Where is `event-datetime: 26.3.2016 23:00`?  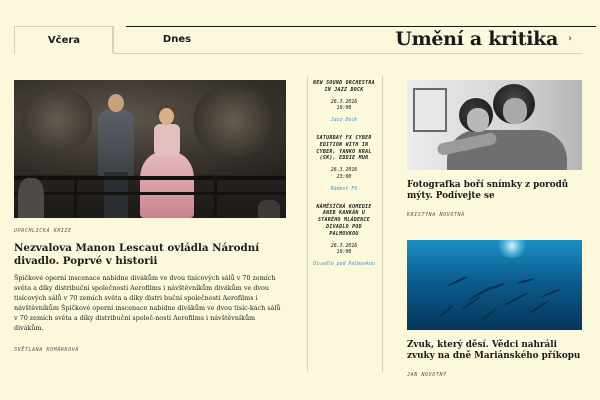 event-datetime: 26.3.2016 23:00 is located at coordinates (344, 173).